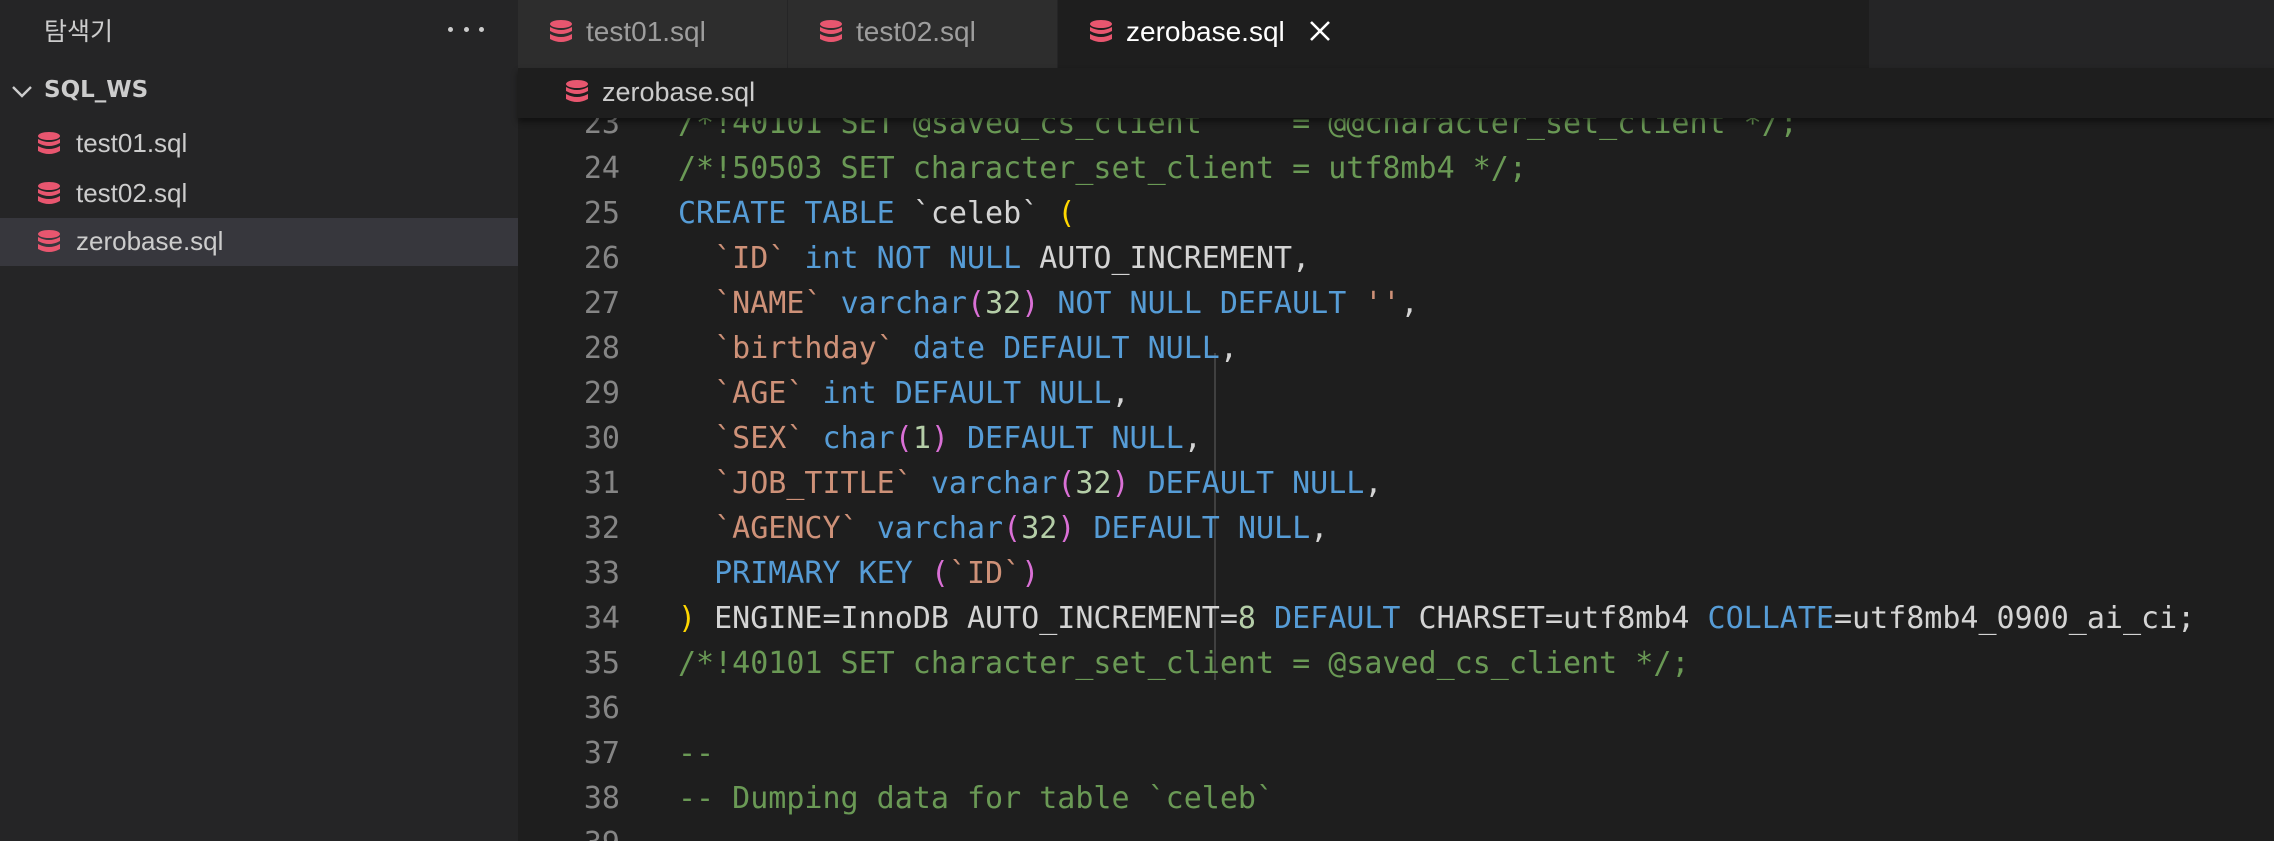 The image size is (2274, 841). I want to click on code-line: 31 `JOB_TITLE` varchar(32) DEFAULT NULL,, so click(1396, 483).